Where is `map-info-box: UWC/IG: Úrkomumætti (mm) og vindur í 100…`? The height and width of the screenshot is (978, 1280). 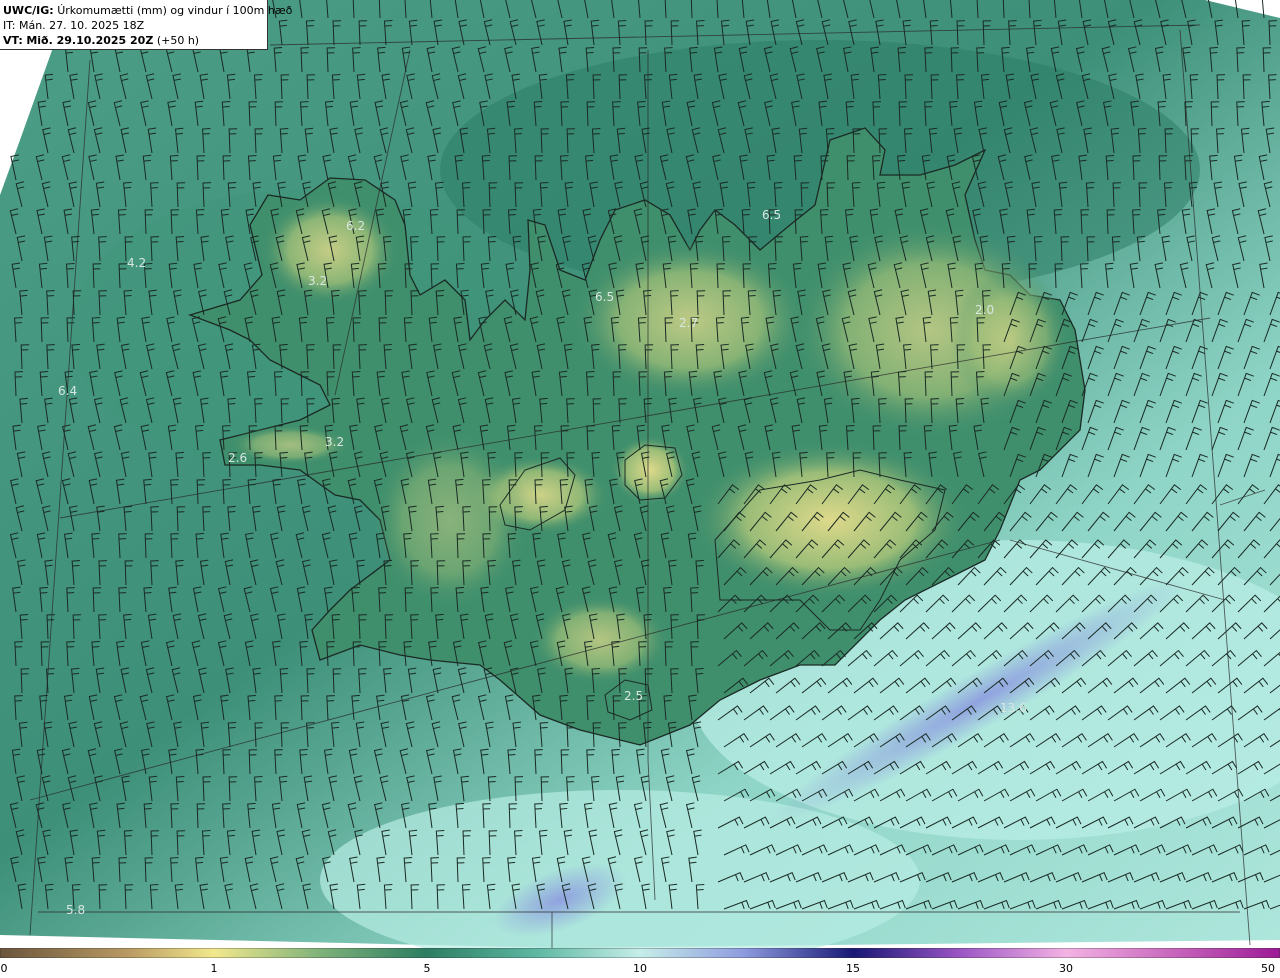
map-info-box: UWC/IG: Úrkomumætti (mm) og vindur í 100… is located at coordinates (146, 25).